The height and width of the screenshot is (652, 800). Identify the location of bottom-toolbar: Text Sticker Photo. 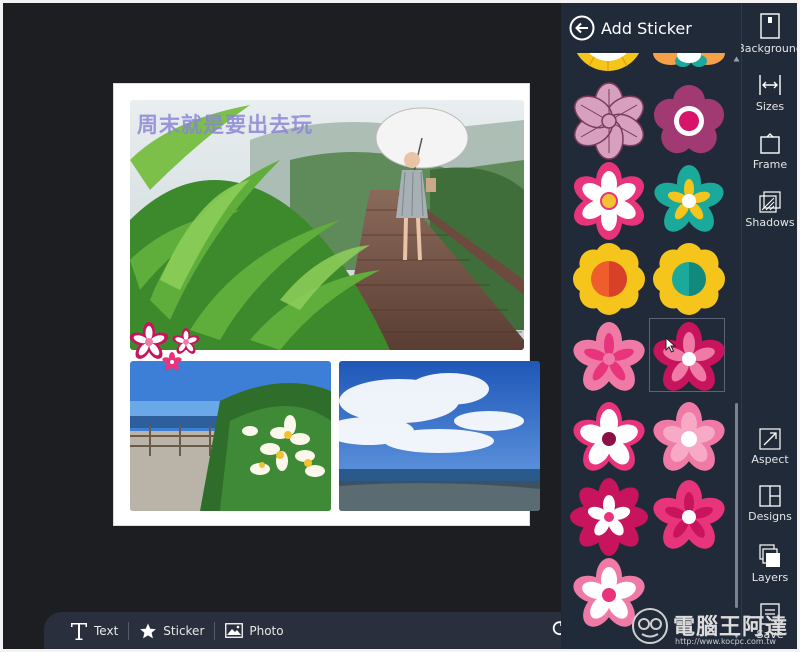
(311, 630).